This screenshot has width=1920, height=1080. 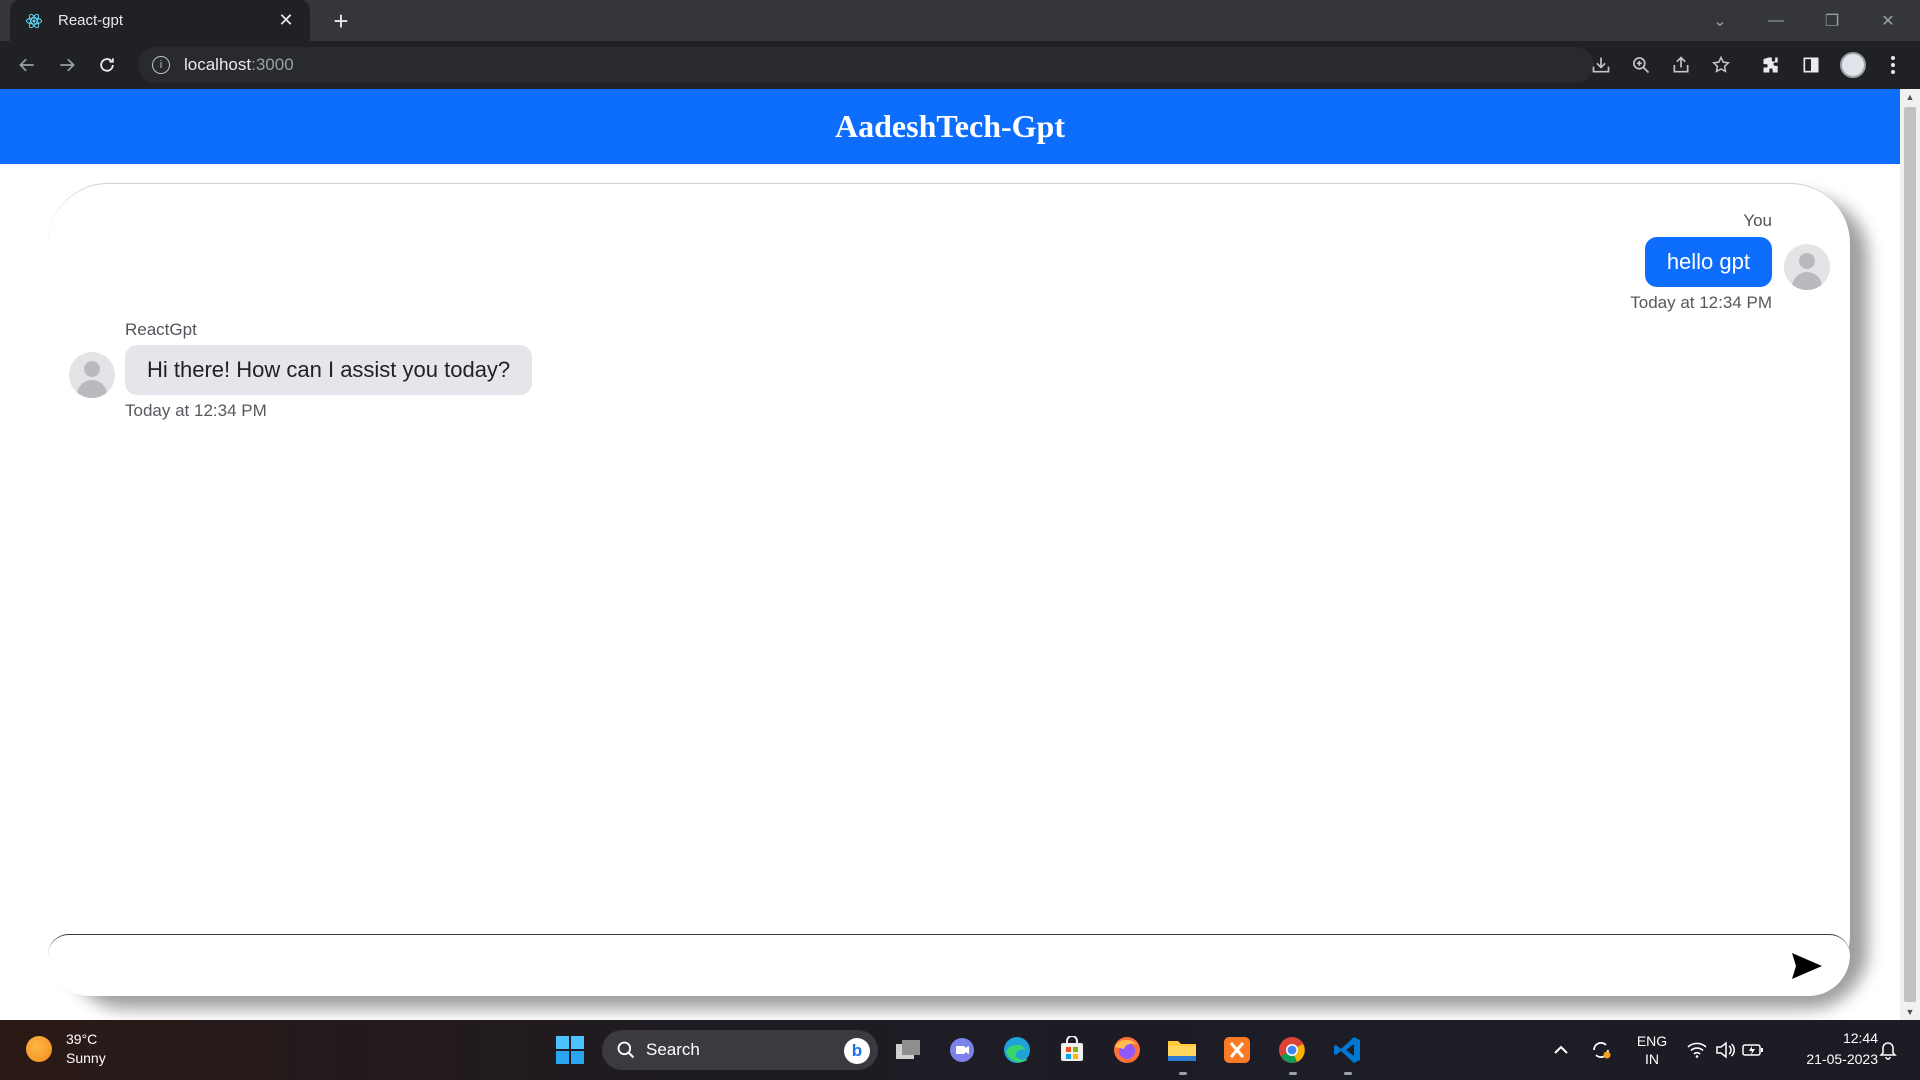 I want to click on send-arrow-icon, so click(x=1807, y=966).